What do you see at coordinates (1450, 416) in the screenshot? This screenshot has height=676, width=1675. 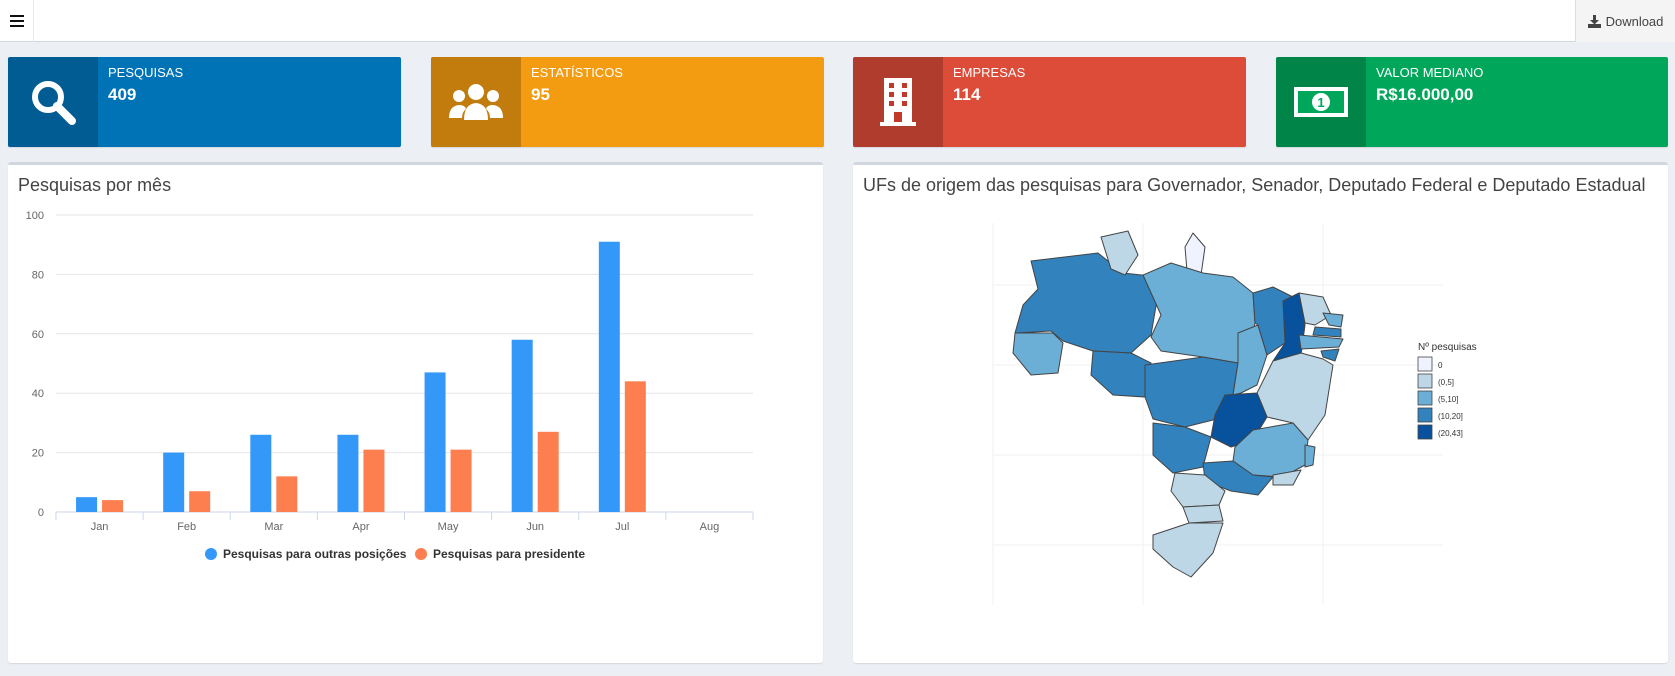 I see `map-legend-label: (10,20]` at bounding box center [1450, 416].